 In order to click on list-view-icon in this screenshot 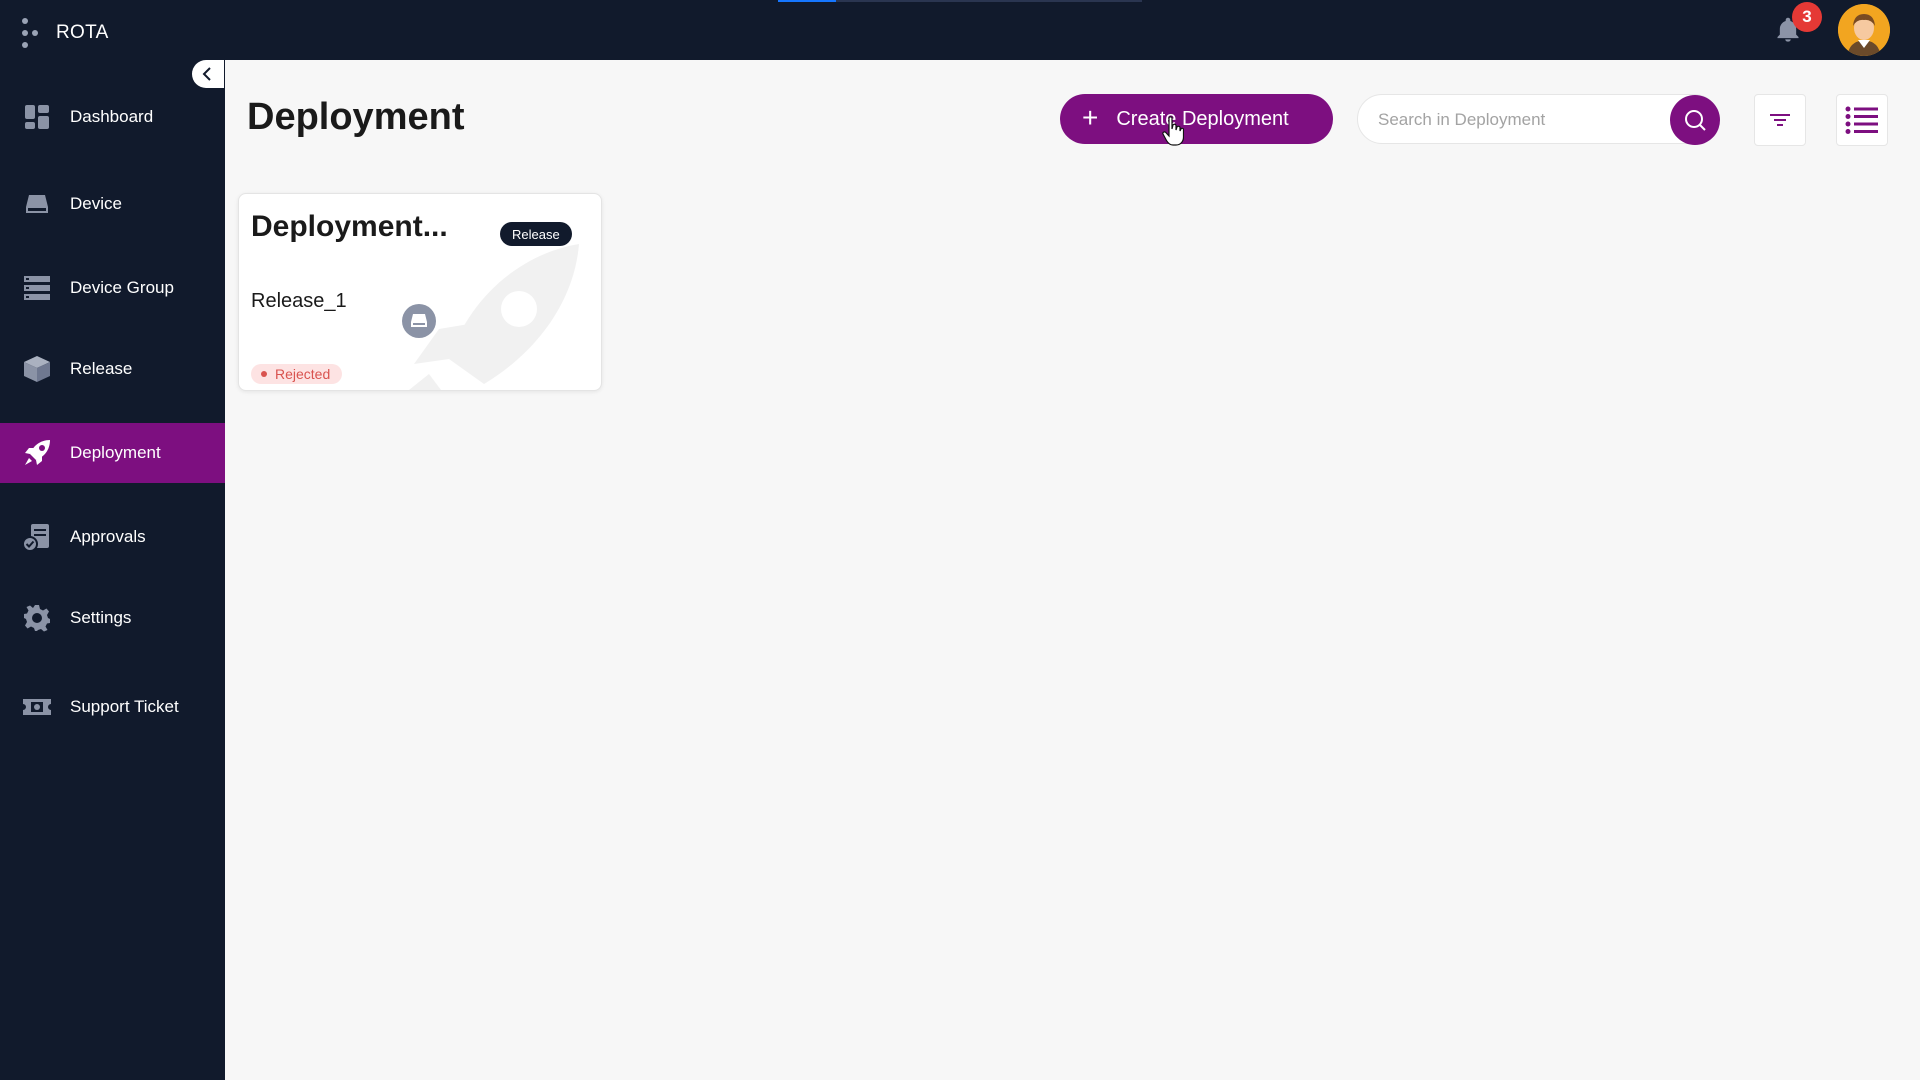, I will do `click(1861, 120)`.